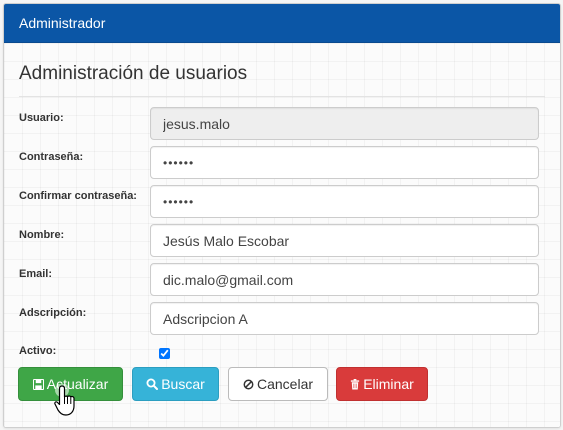 This screenshot has width=563, height=430. What do you see at coordinates (248, 384) in the screenshot?
I see `ban-icon` at bounding box center [248, 384].